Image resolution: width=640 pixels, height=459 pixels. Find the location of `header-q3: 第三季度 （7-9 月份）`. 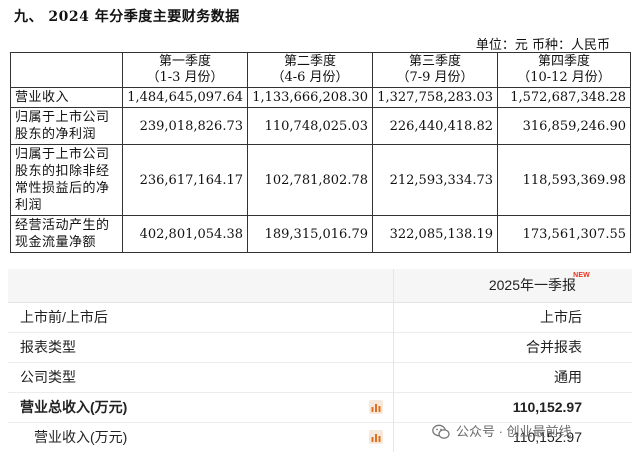

header-q3: 第三季度 （7-9 月份） is located at coordinates (435, 70).